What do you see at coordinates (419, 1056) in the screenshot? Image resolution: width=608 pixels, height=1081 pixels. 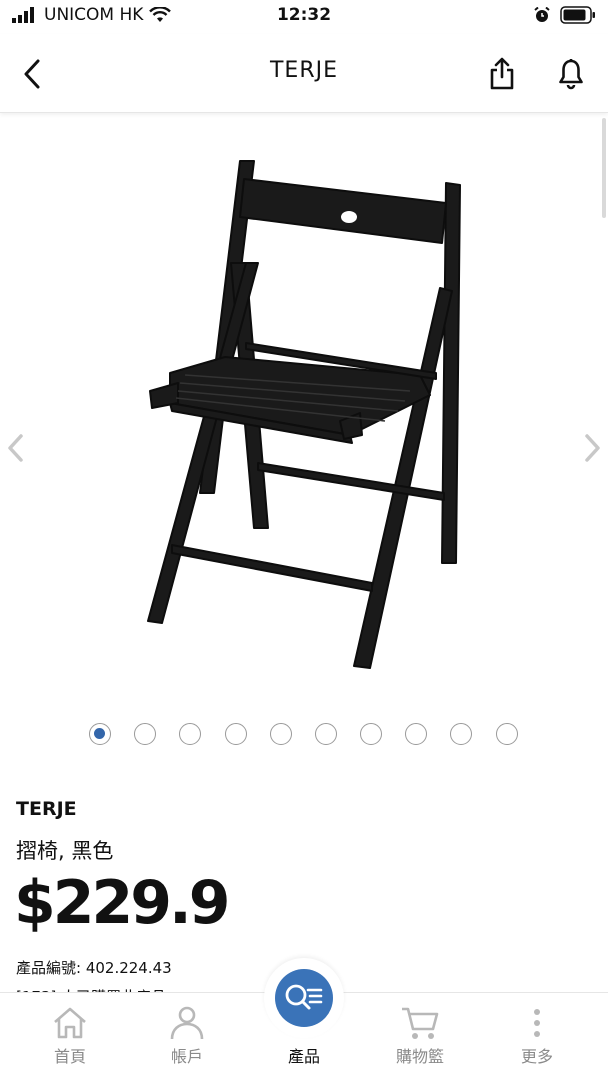 I see `tab-cart-label: 購物籃` at bounding box center [419, 1056].